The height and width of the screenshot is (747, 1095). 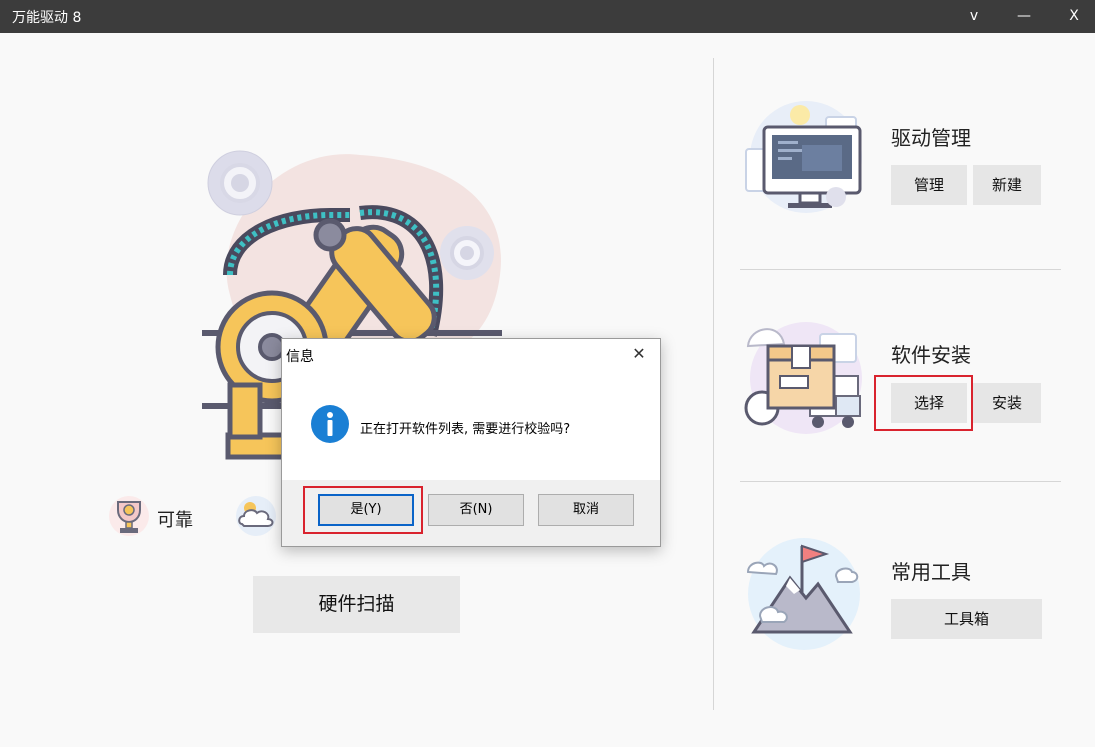 I want to click on feature-reliable-label: 可靠, so click(x=175, y=520).